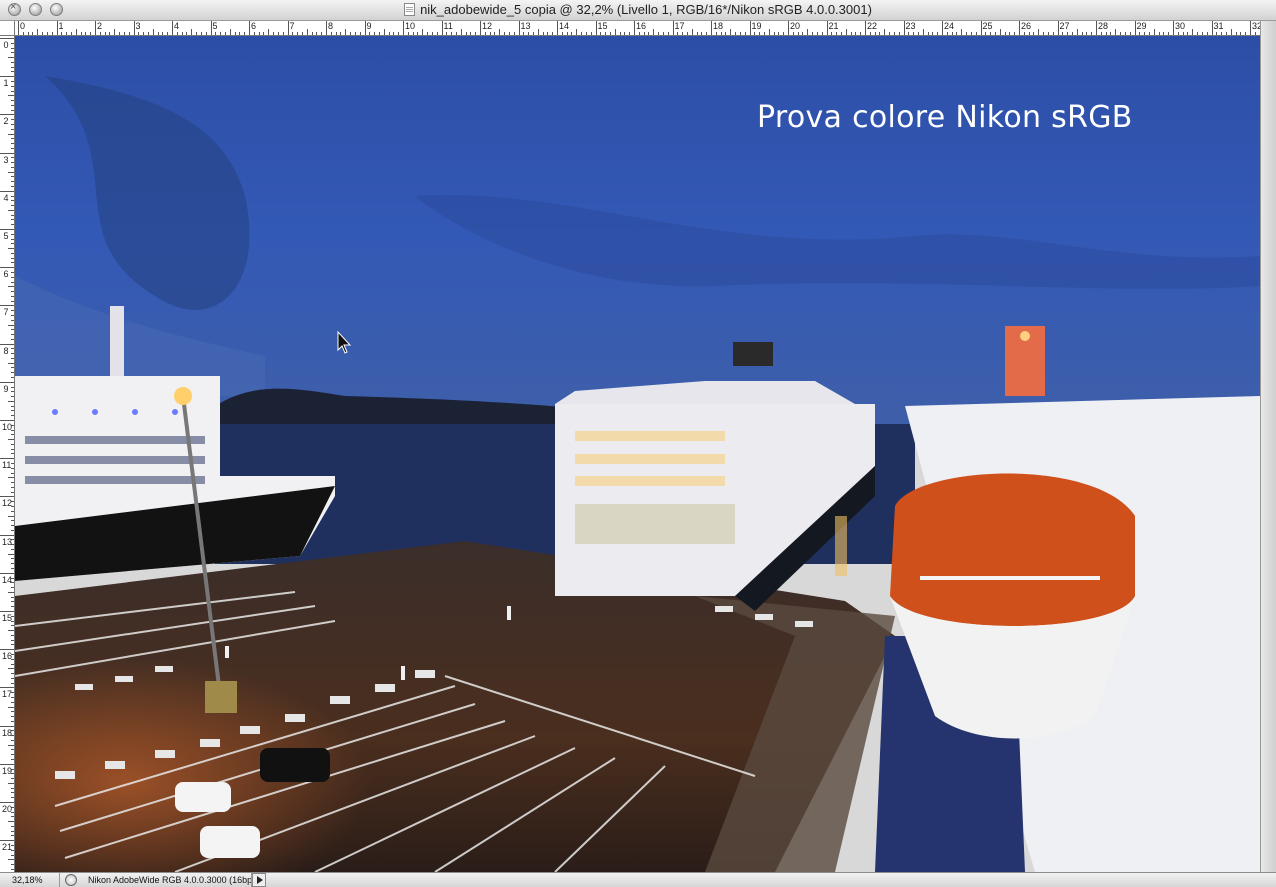 This screenshot has height=887, width=1276. I want to click on ruler-label: 22, so click(872, 26).